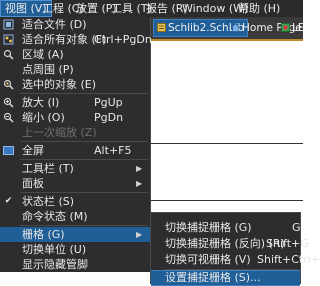  I want to click on menu-item-label: 全屏, so click(33, 150).